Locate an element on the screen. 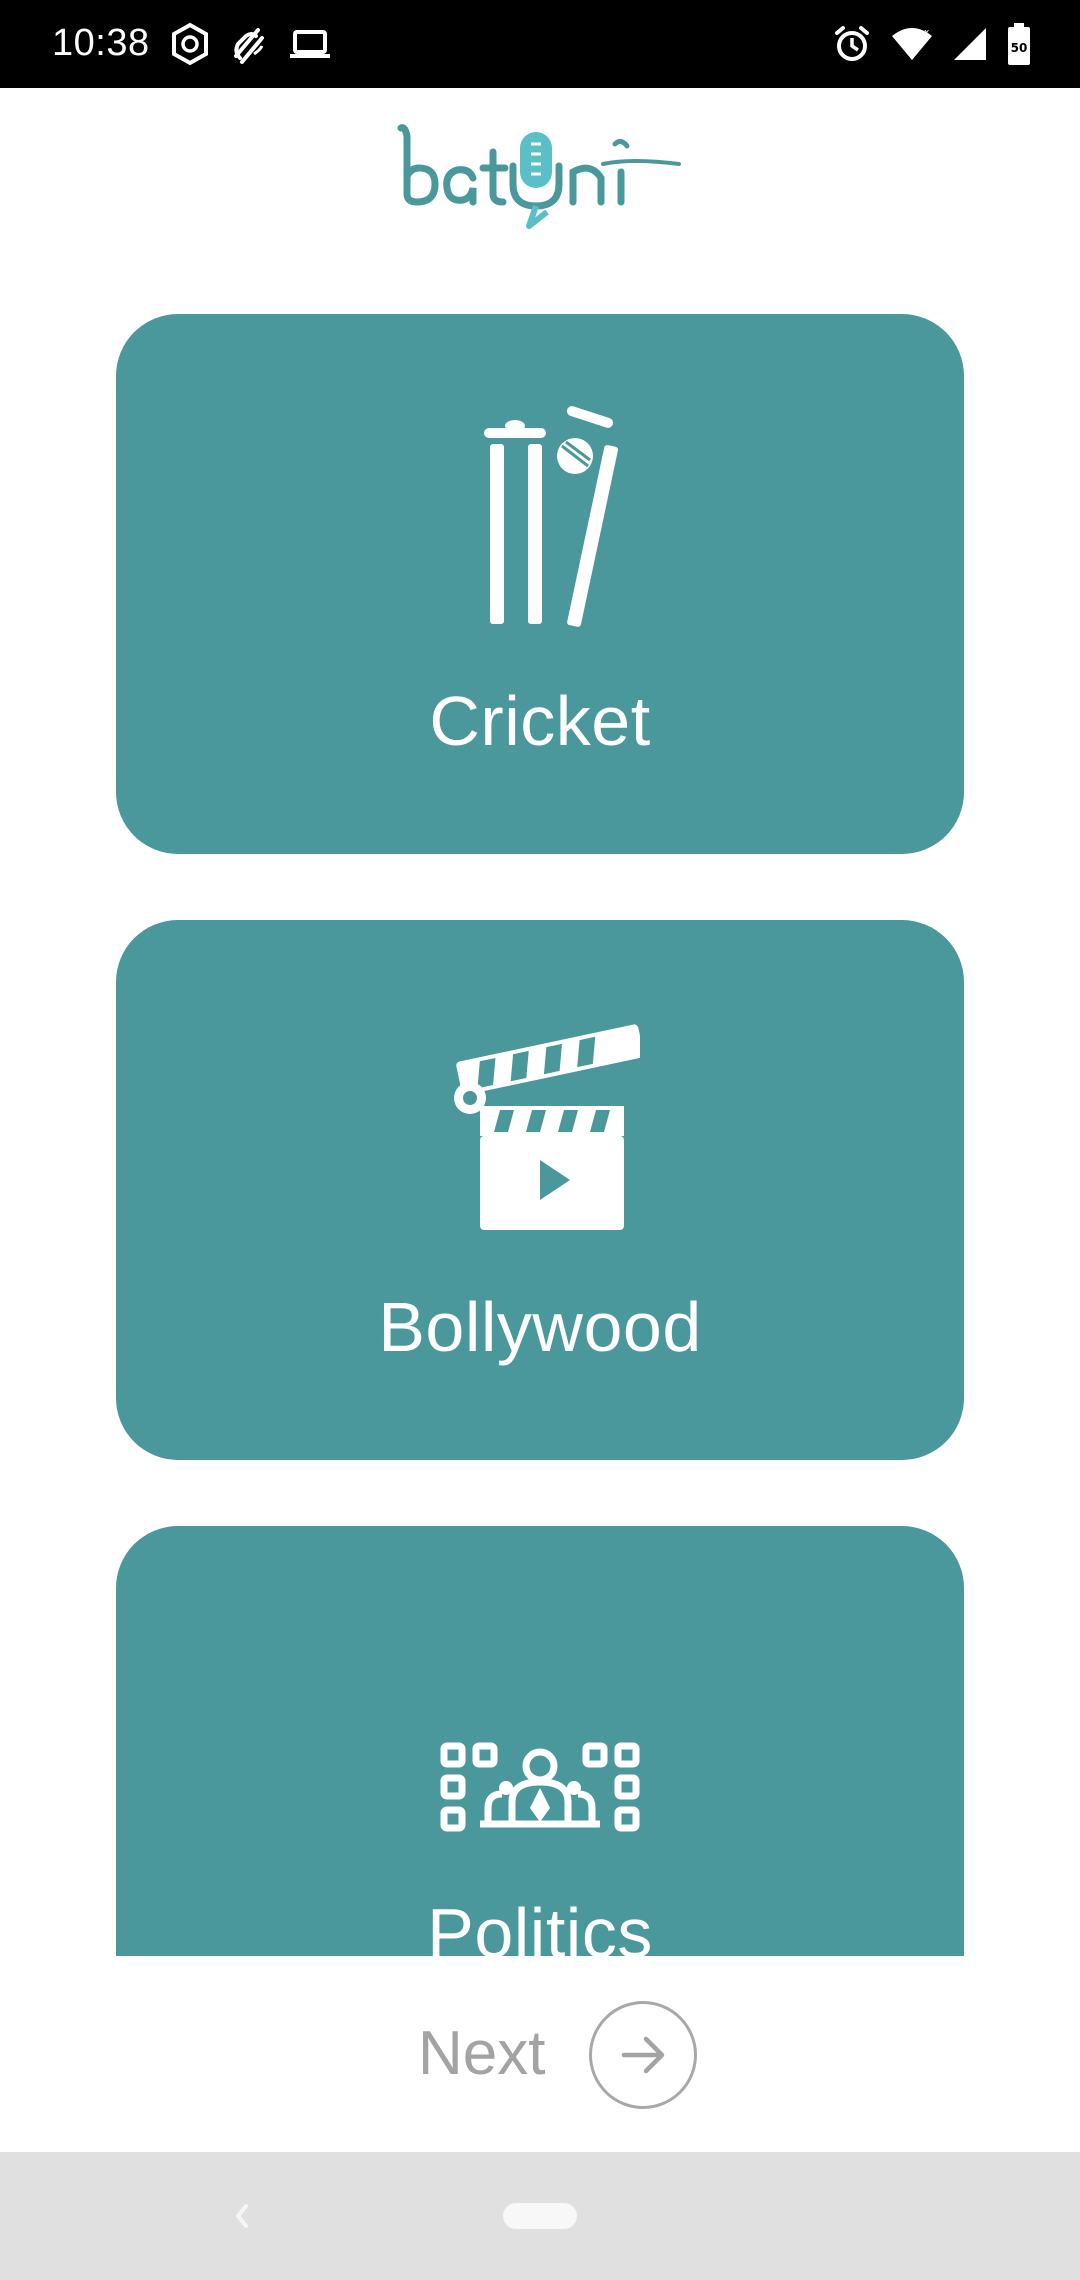  category-card-politics: Politics is located at coordinates (540, 1741).